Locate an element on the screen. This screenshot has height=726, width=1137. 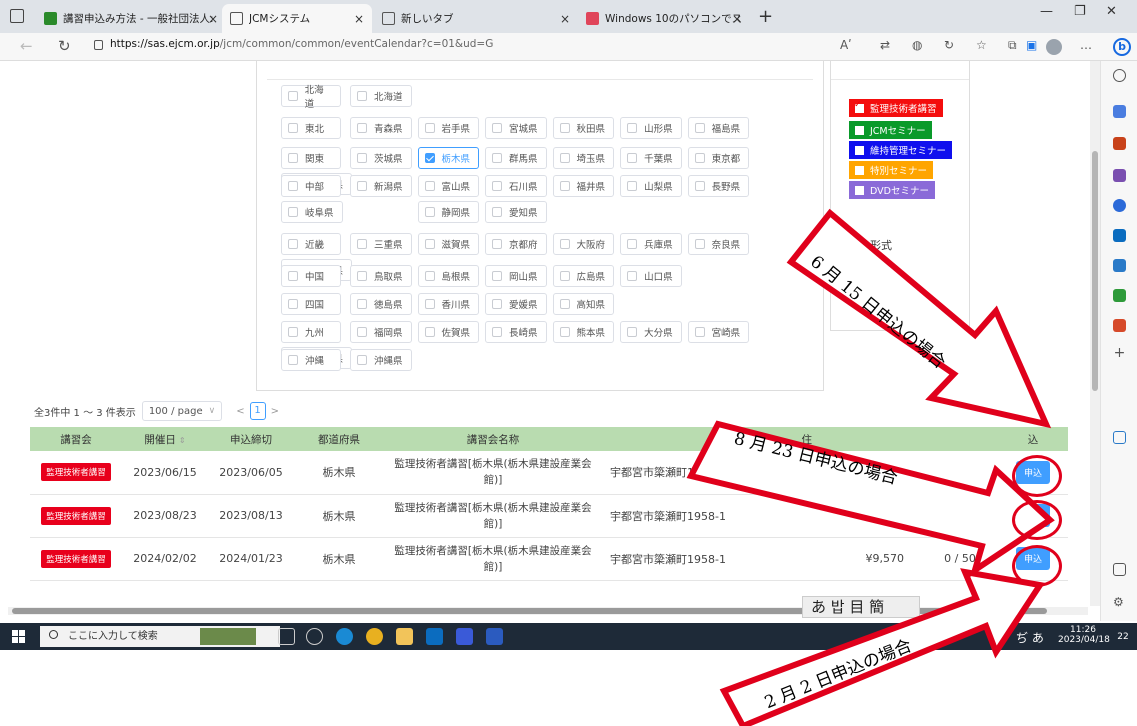
vertical-scrollbar is located at coordinates (1095, 333).